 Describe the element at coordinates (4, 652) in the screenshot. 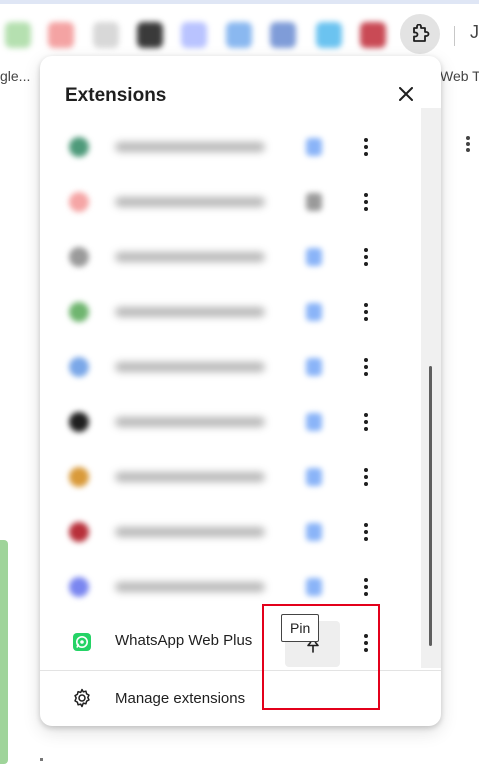

I see `page-side-panel` at that location.